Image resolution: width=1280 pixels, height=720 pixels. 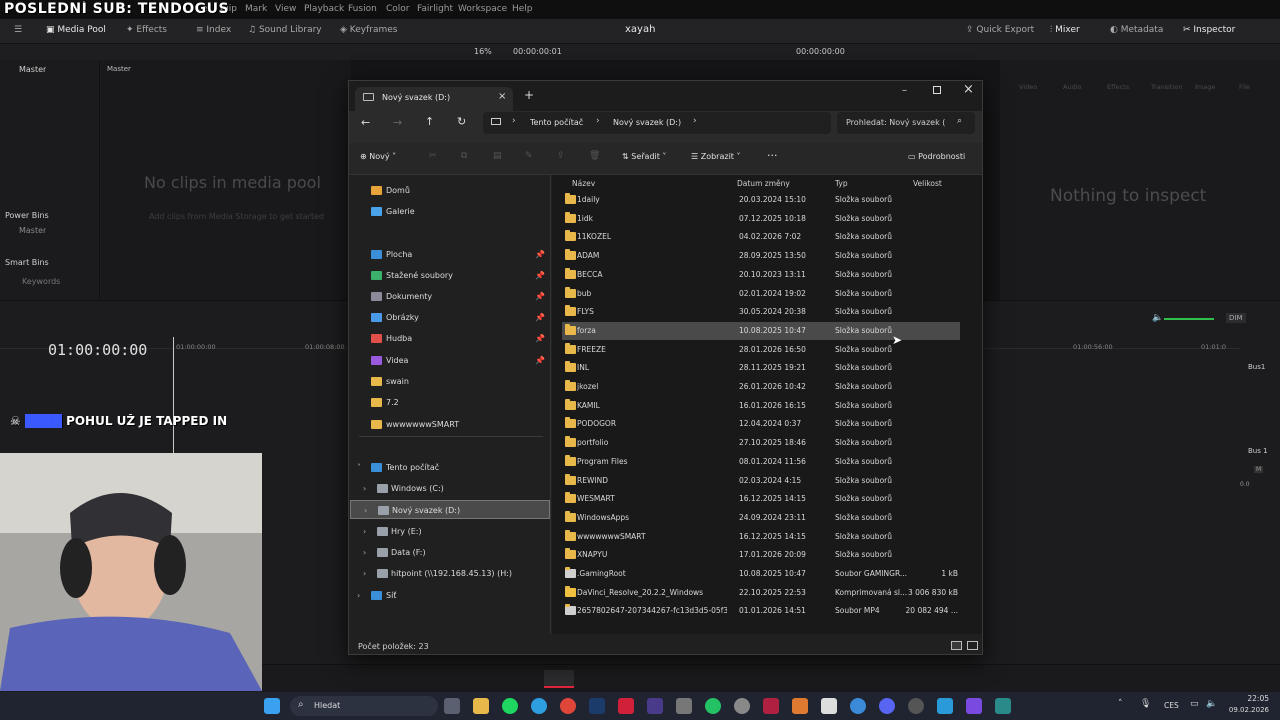 I want to click on column-date: Datum změny, so click(x=763, y=183).